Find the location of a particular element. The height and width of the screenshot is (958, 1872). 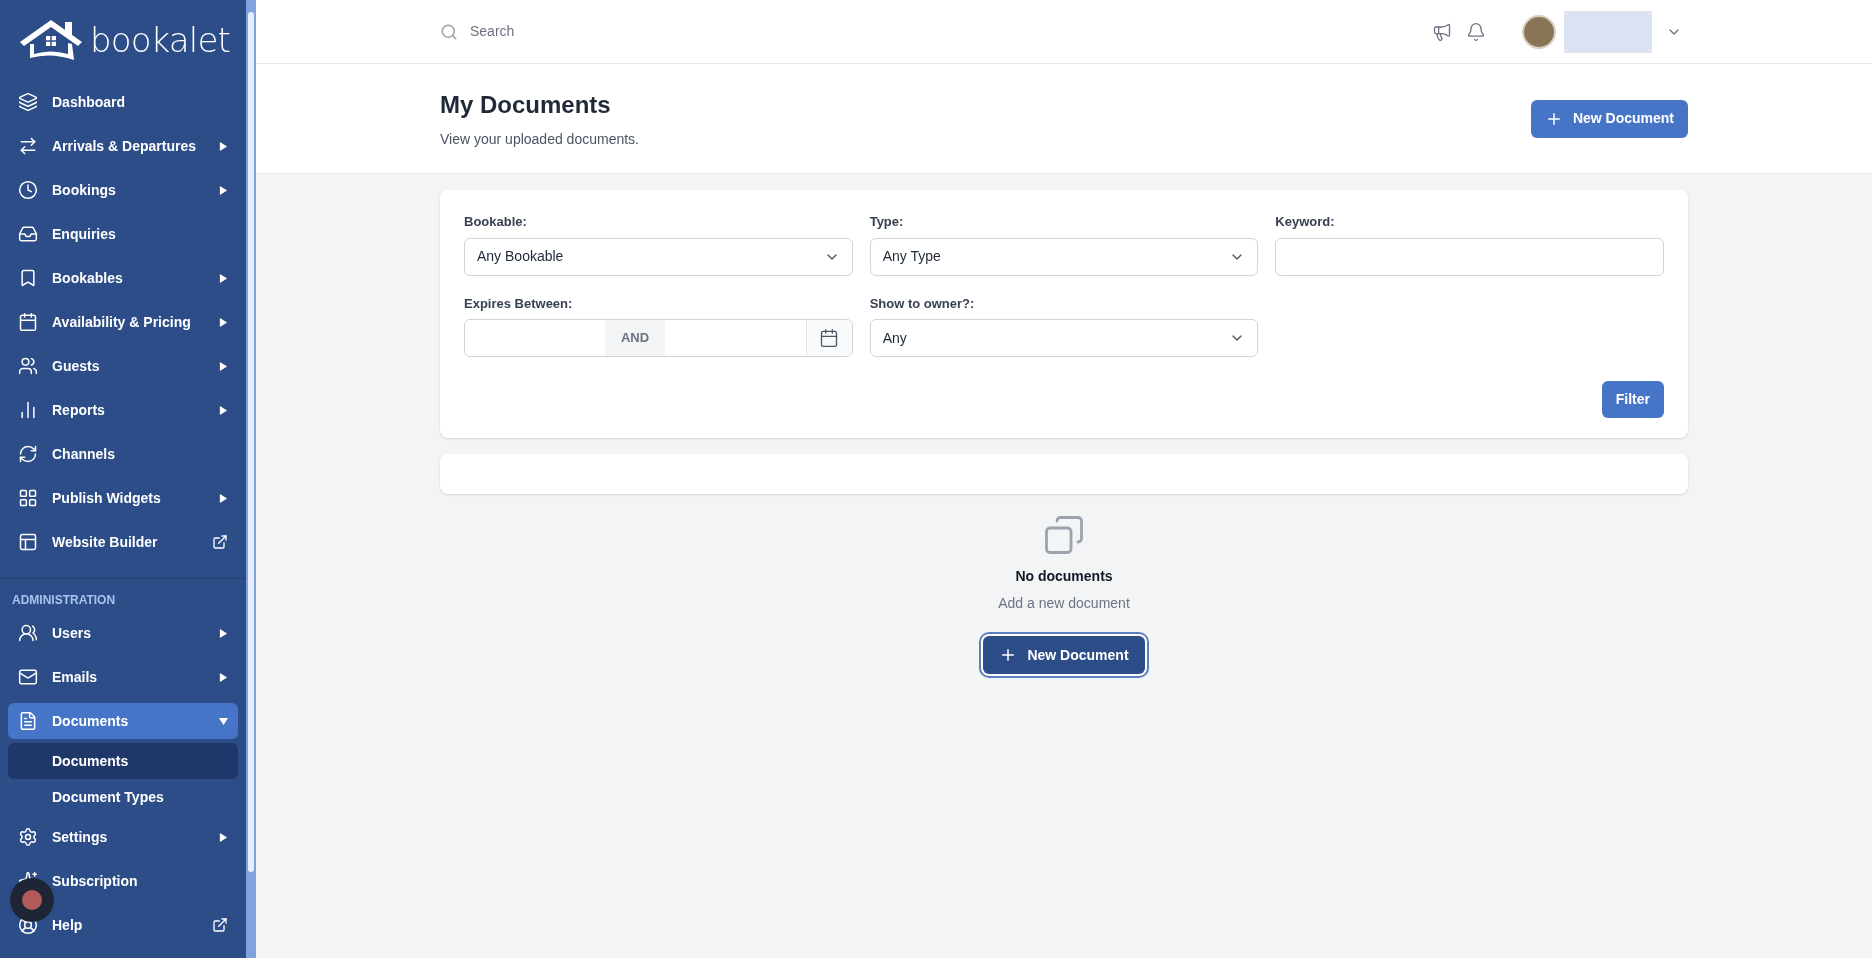

nav-label: Channels is located at coordinates (83, 454).